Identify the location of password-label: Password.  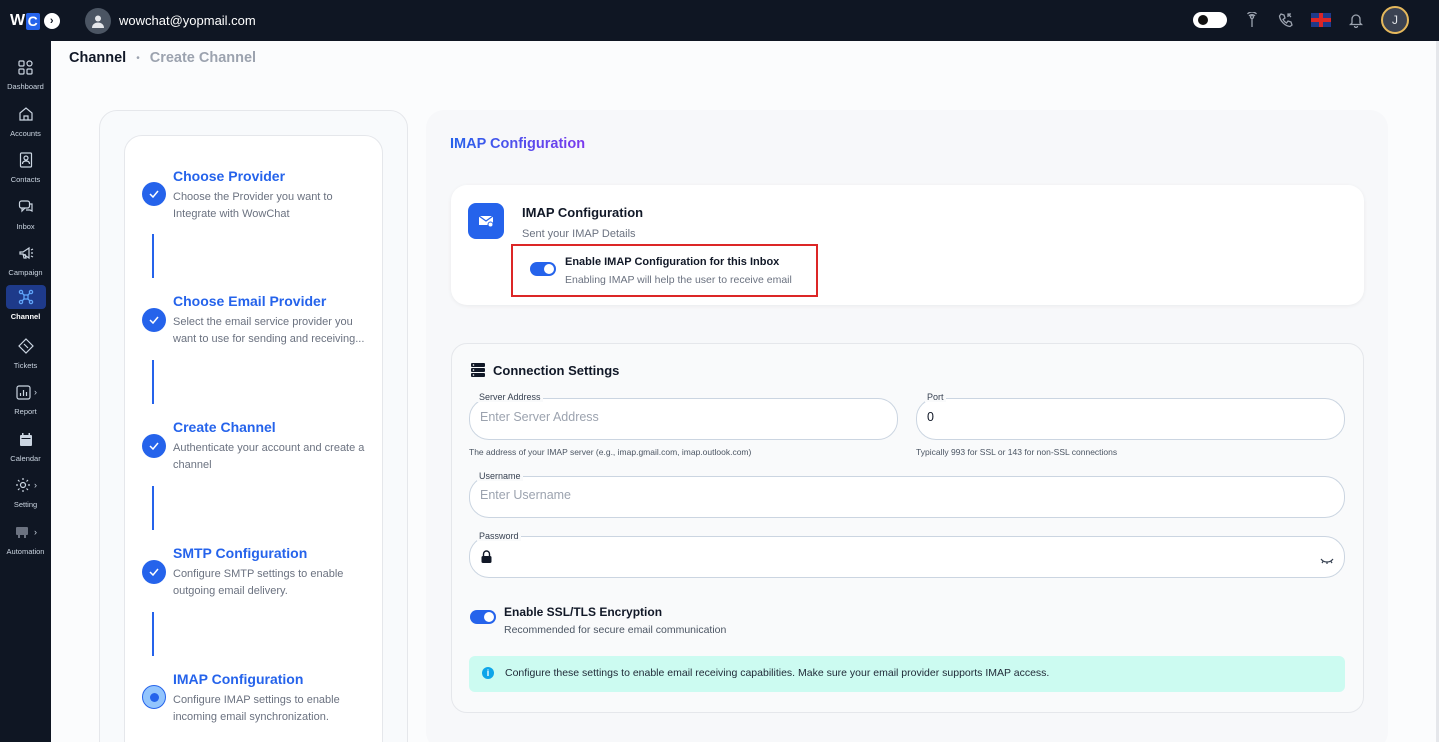
(499, 536).